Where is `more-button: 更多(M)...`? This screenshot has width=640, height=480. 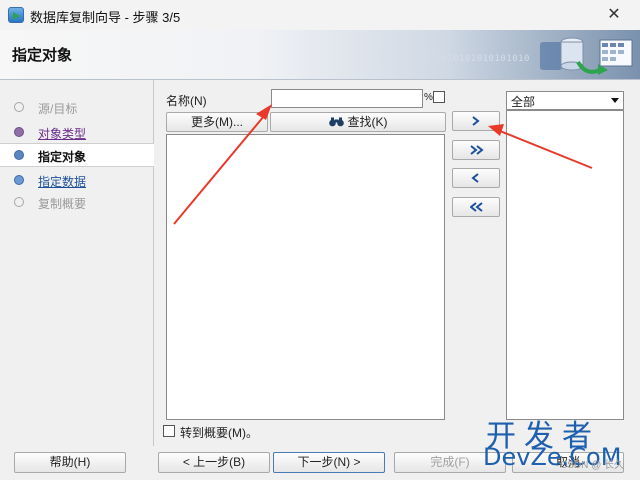
more-button: 更多(M)... is located at coordinates (217, 122).